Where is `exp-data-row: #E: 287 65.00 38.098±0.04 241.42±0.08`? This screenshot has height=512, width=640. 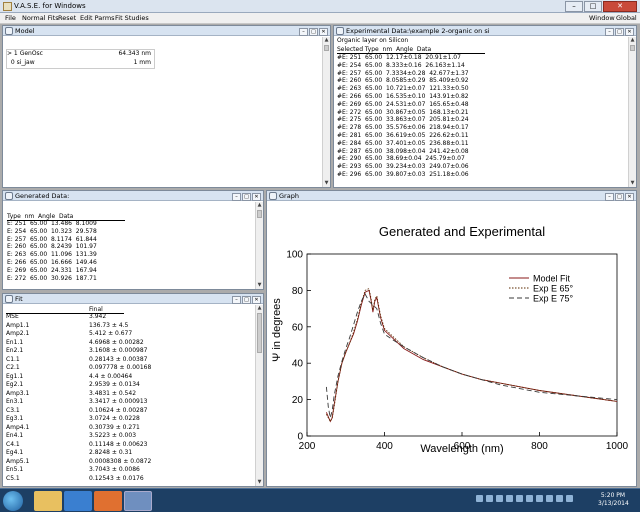 exp-data-row: #E: 287 65.00 38.098±0.04 241.42±0.08 is located at coordinates (403, 152).